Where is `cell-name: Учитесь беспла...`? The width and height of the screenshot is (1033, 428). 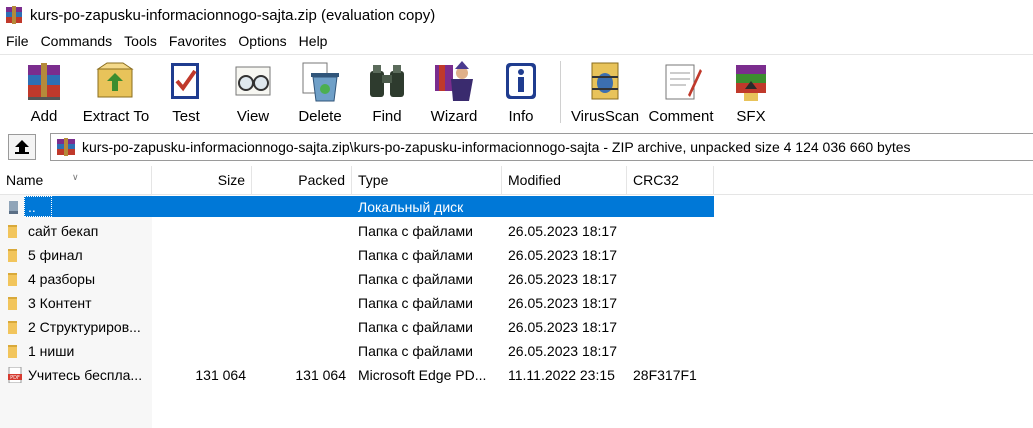
cell-name: Учитесь беспла... is located at coordinates (85, 375).